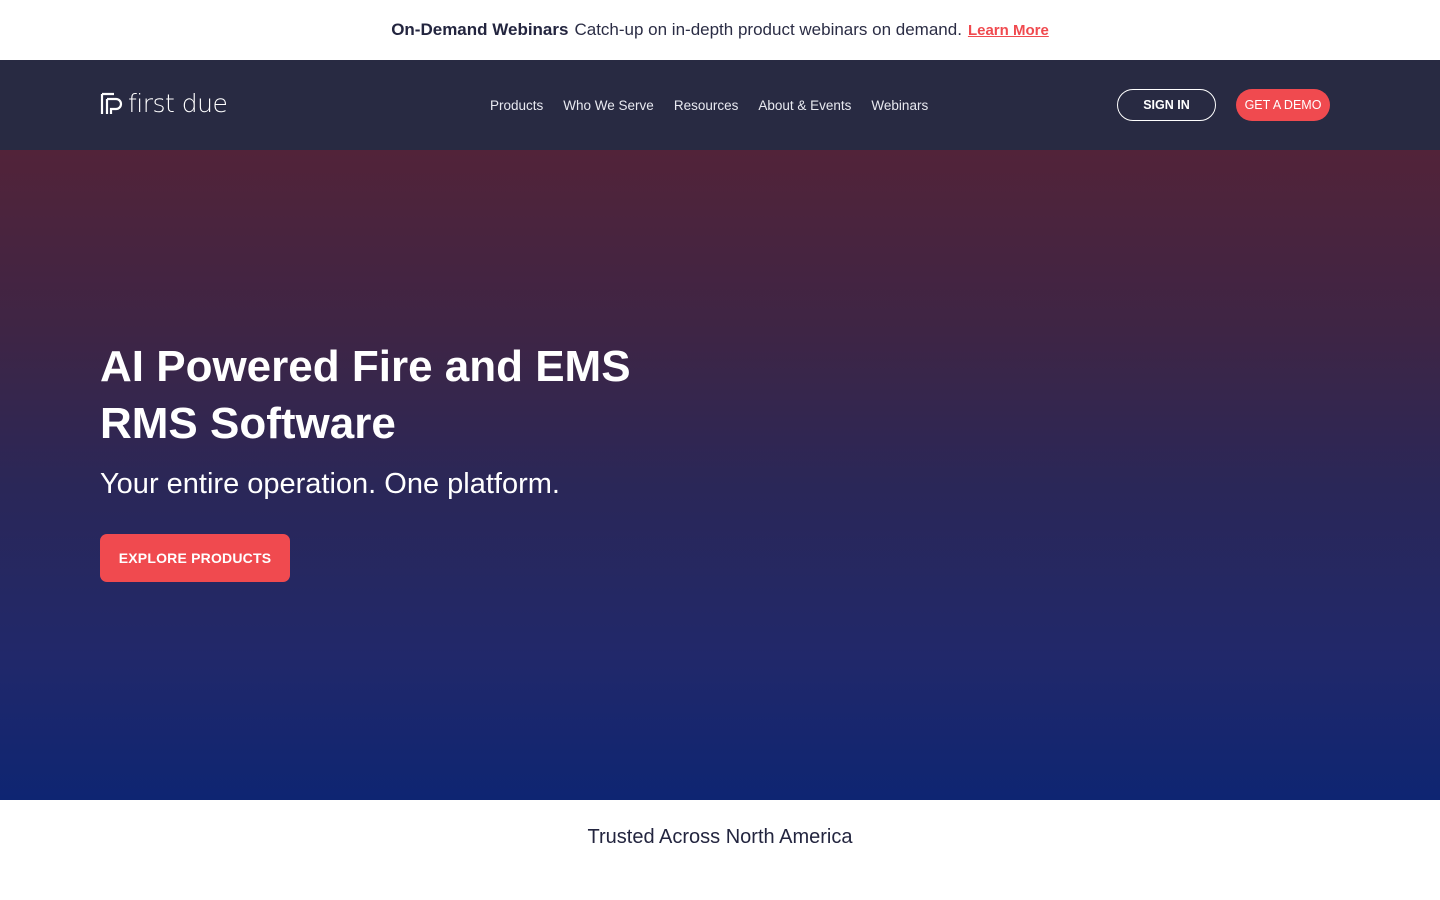 This screenshot has height=900, width=1440. I want to click on nav-item-about-events: About & Events, so click(804, 105).